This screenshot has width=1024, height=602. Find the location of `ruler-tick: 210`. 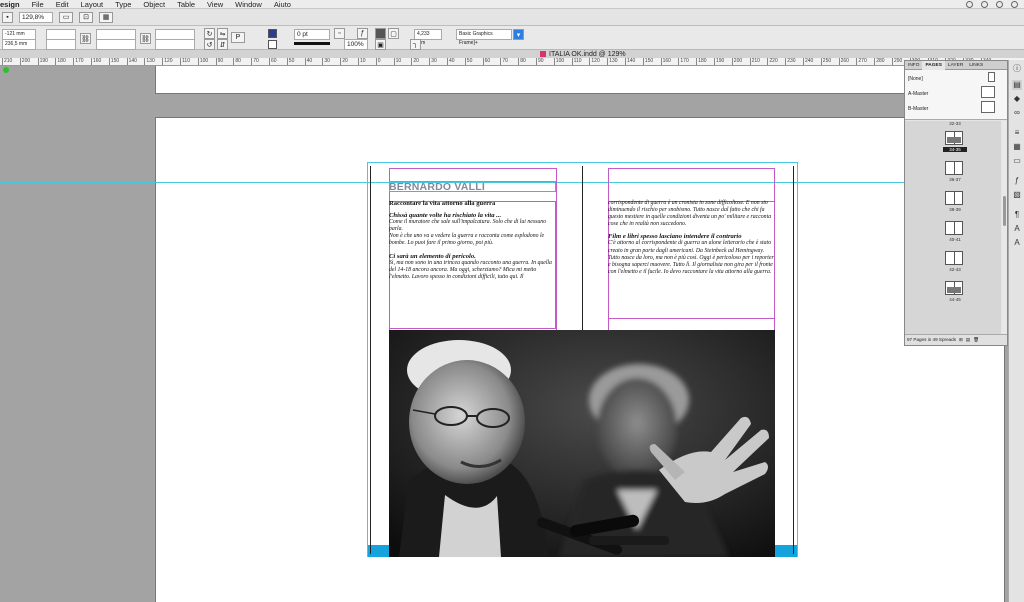

ruler-tick: 210 is located at coordinates (7, 61).